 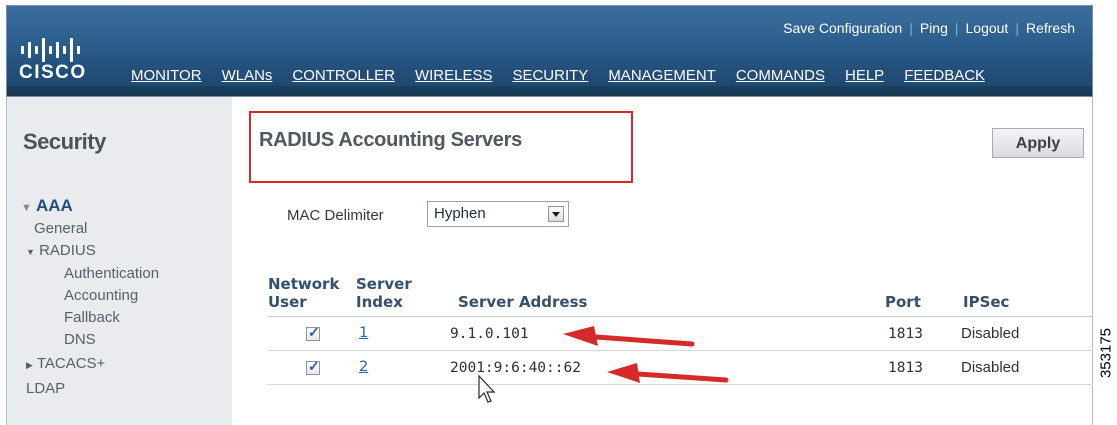 I want to click on page-title: RADIUS Accounting Servers, so click(x=390, y=140).